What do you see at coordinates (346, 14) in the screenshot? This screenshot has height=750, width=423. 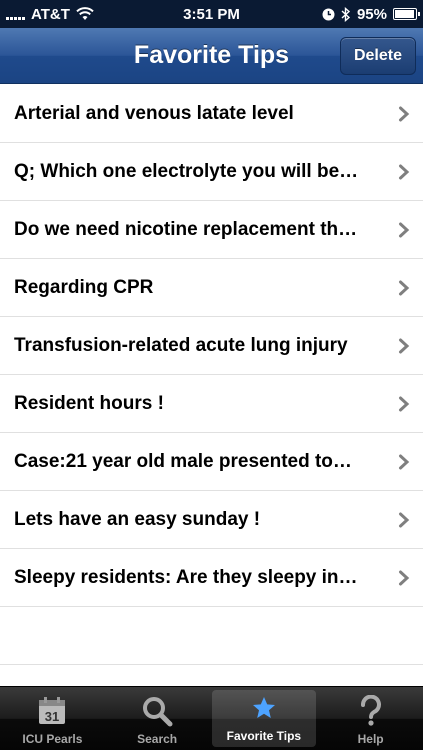 I see `bluetooth-icon` at bounding box center [346, 14].